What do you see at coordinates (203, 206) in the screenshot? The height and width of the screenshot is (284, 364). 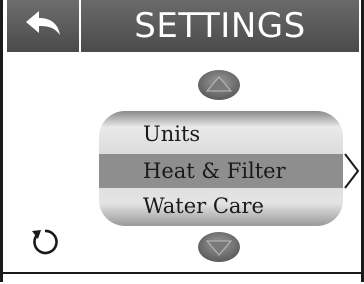 I see `menu-item-label: Water Care` at bounding box center [203, 206].